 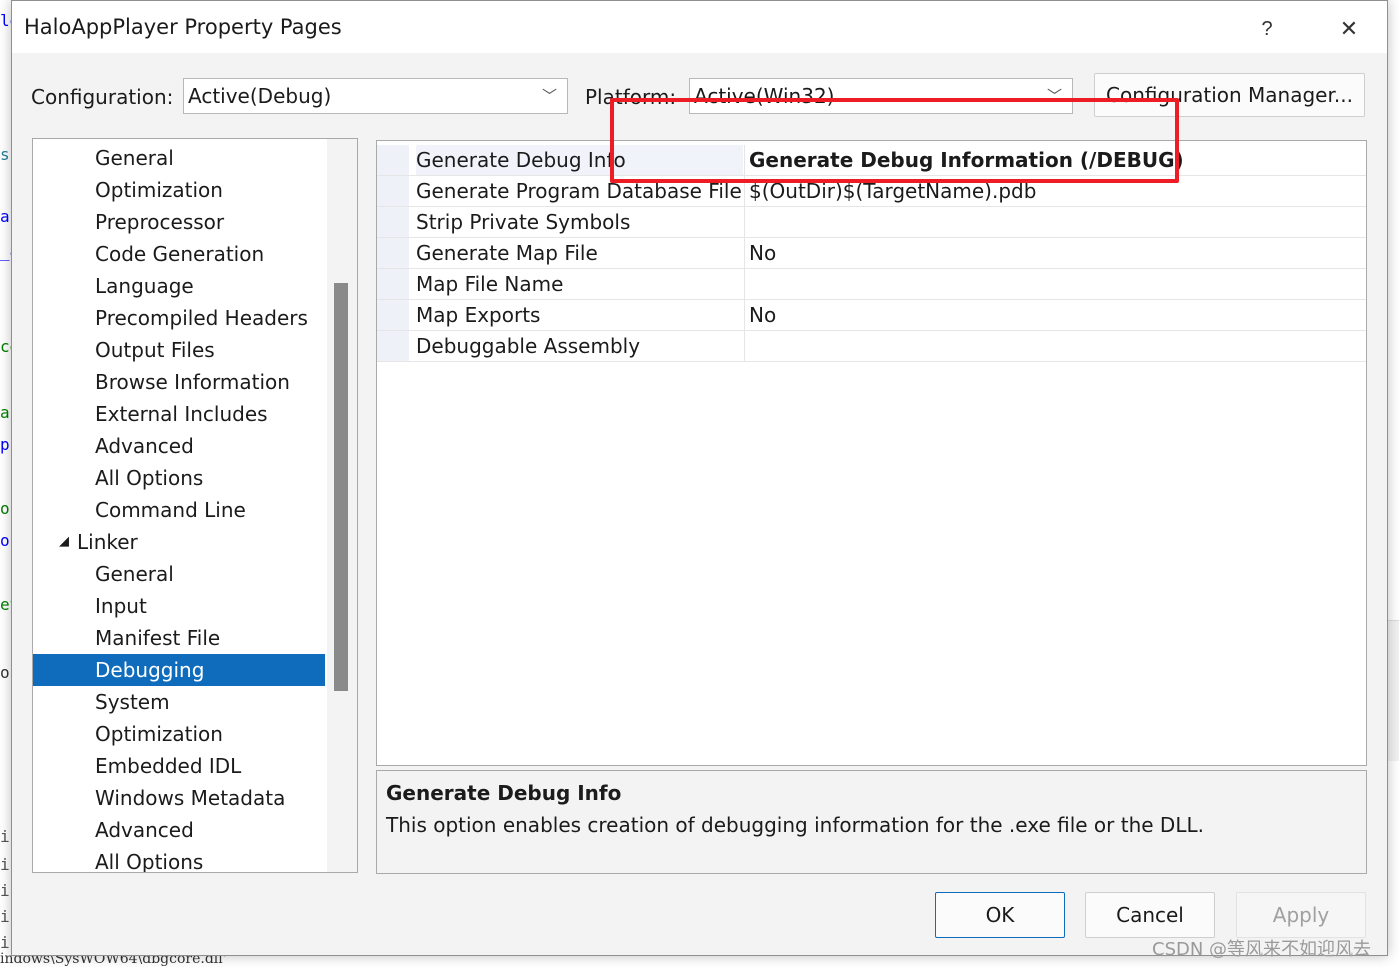 I want to click on tree-item: Debugging, so click(x=179, y=670).